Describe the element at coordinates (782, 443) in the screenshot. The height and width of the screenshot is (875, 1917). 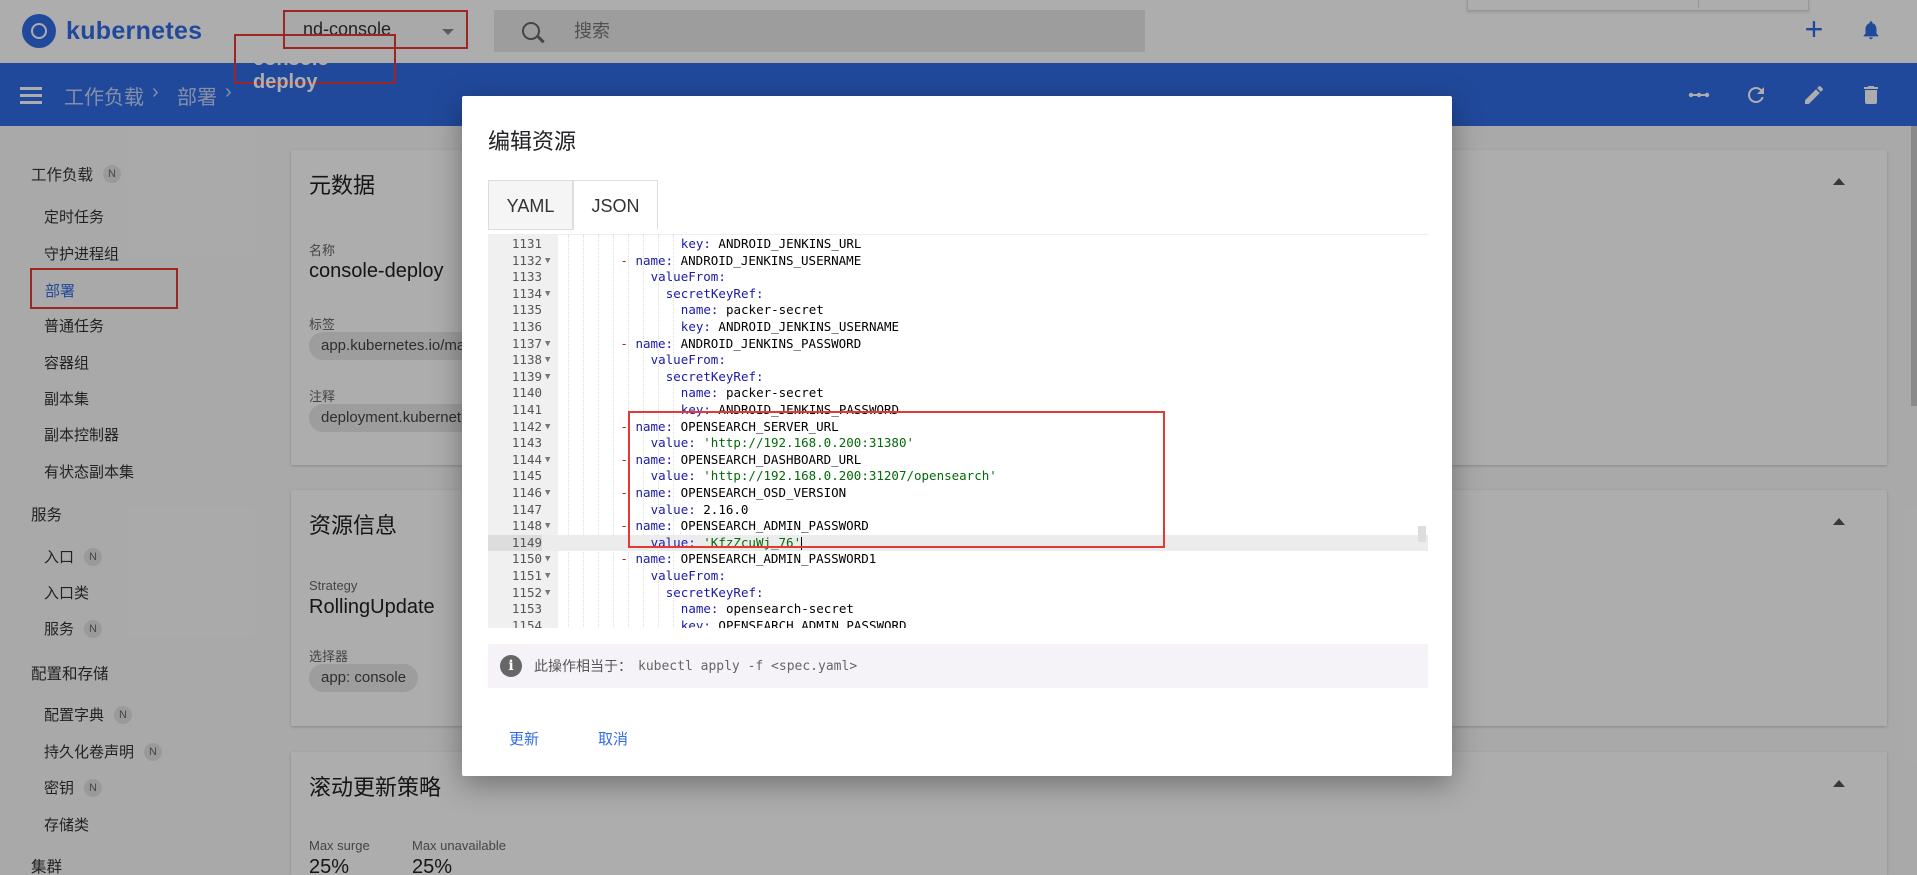
I see `code-text: value: 'http://192.168.0.200:31380'` at that location.